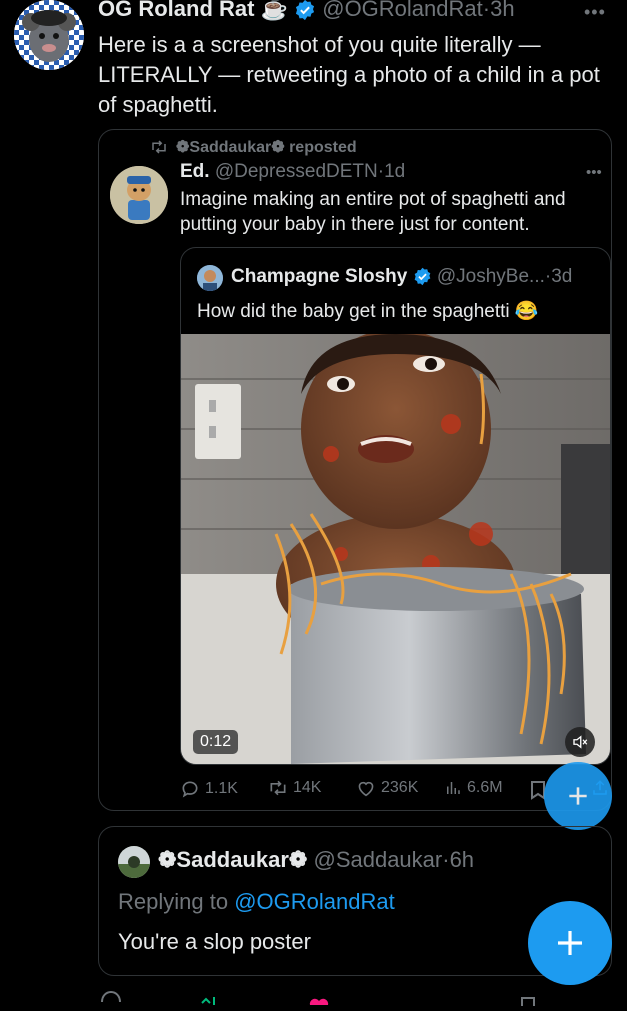  What do you see at coordinates (366, 789) in the screenshot?
I see `like-icon` at bounding box center [366, 789].